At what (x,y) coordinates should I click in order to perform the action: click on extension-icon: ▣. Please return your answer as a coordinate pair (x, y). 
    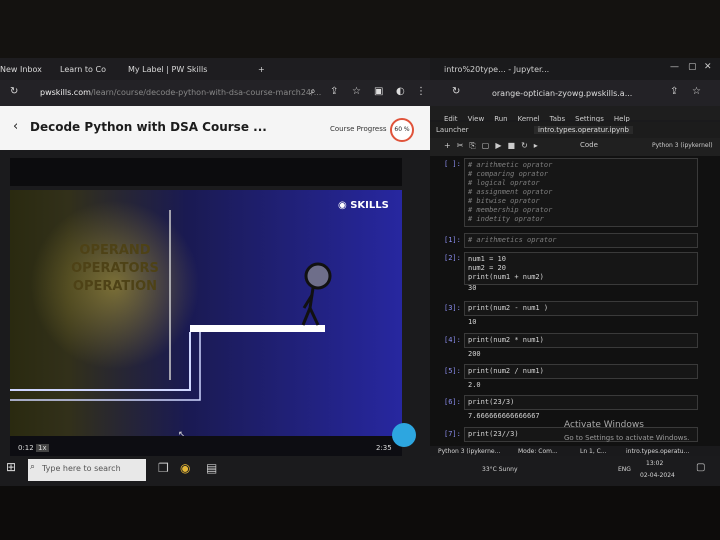
    Looking at the image, I should click on (378, 91).